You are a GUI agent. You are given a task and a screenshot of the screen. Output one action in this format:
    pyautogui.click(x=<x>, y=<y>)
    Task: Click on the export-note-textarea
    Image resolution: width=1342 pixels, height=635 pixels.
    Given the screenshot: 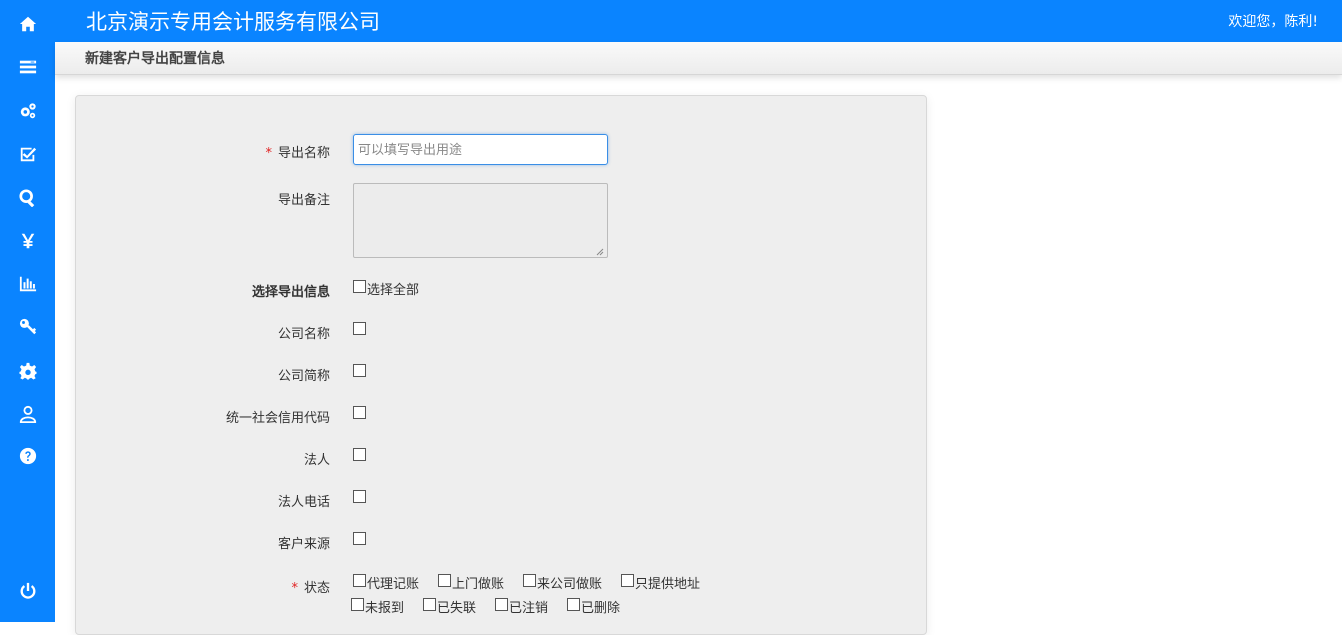 What is the action you would take?
    pyautogui.click(x=480, y=220)
    